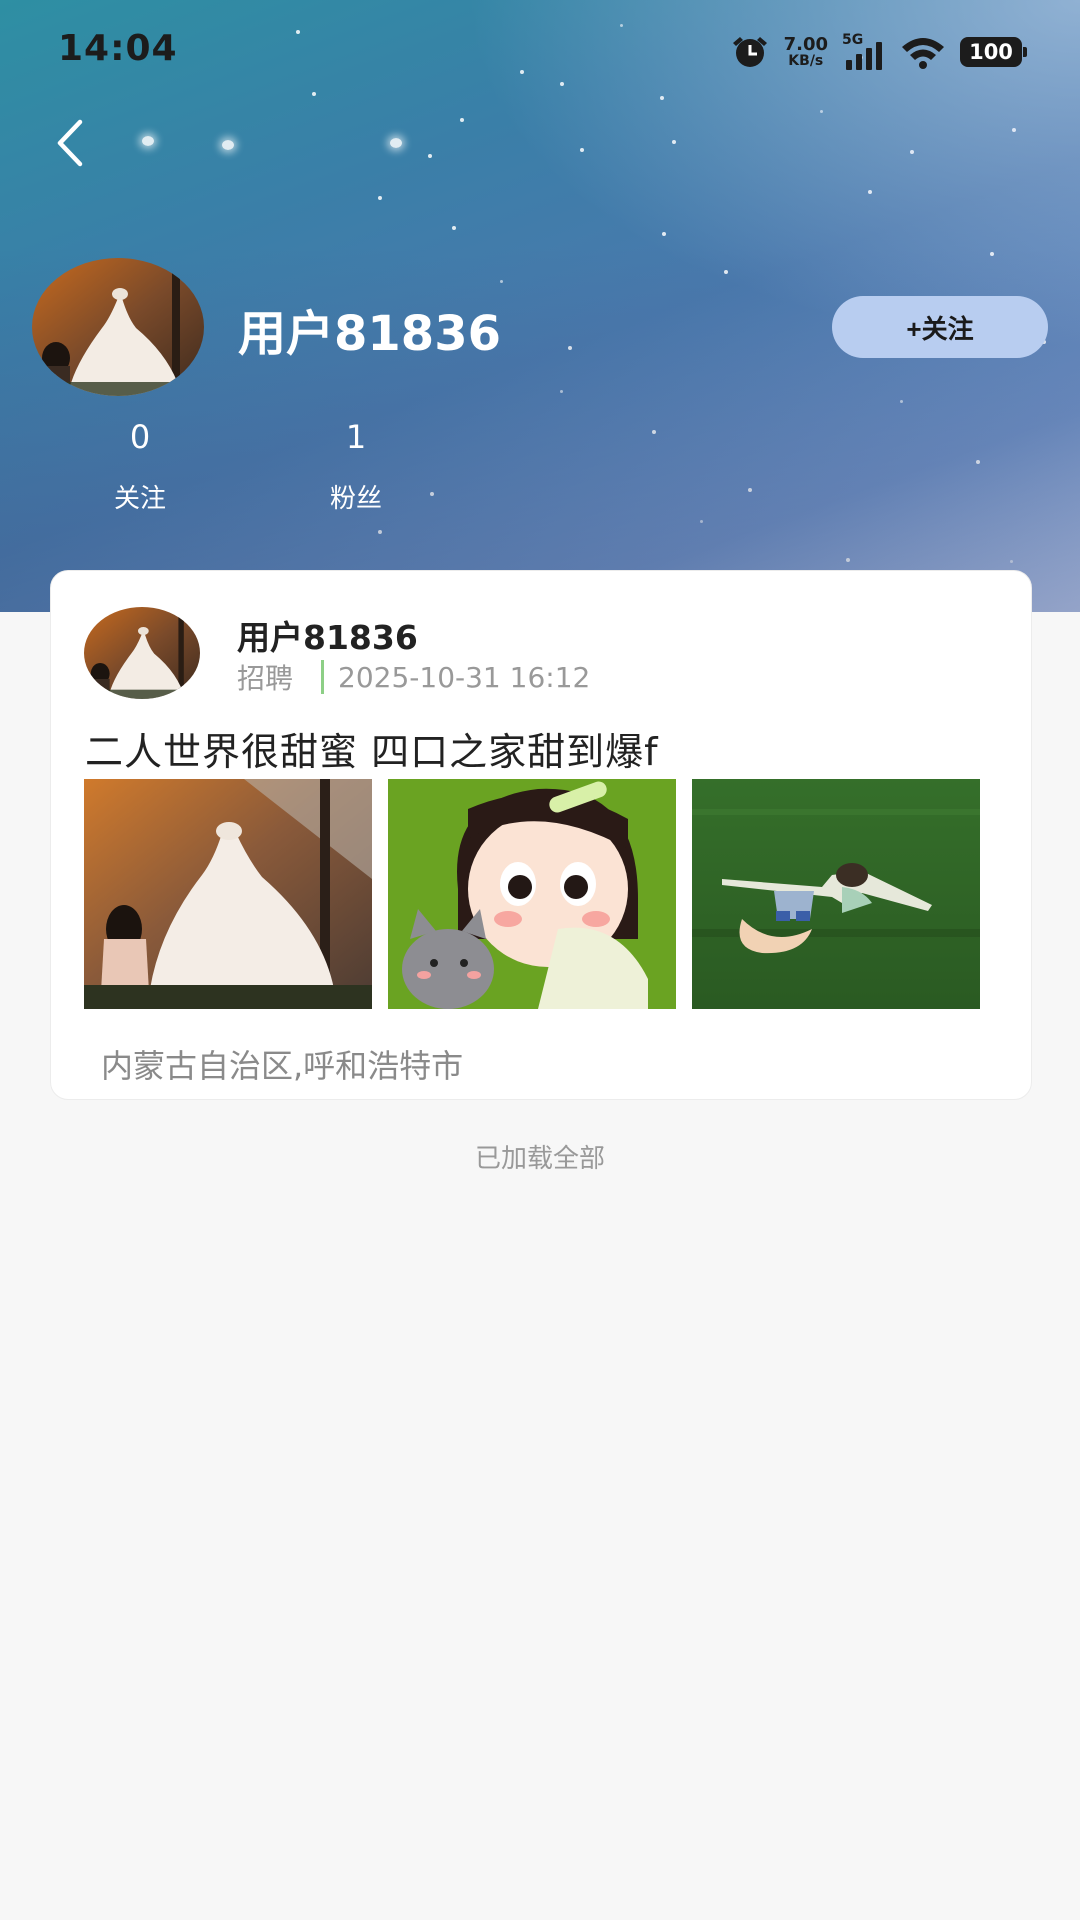 The height and width of the screenshot is (1920, 1080). Describe the element at coordinates (139, 499) in the screenshot. I see `following-label: 关注` at that location.